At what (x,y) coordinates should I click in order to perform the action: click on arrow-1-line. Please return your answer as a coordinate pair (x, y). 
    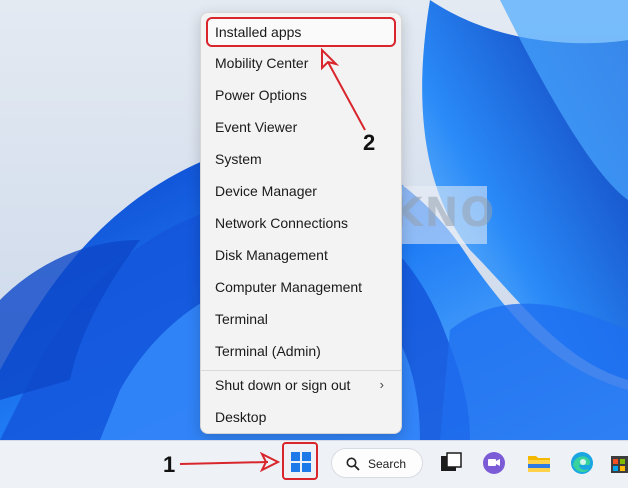
    Looking at the image, I should click on (224, 463).